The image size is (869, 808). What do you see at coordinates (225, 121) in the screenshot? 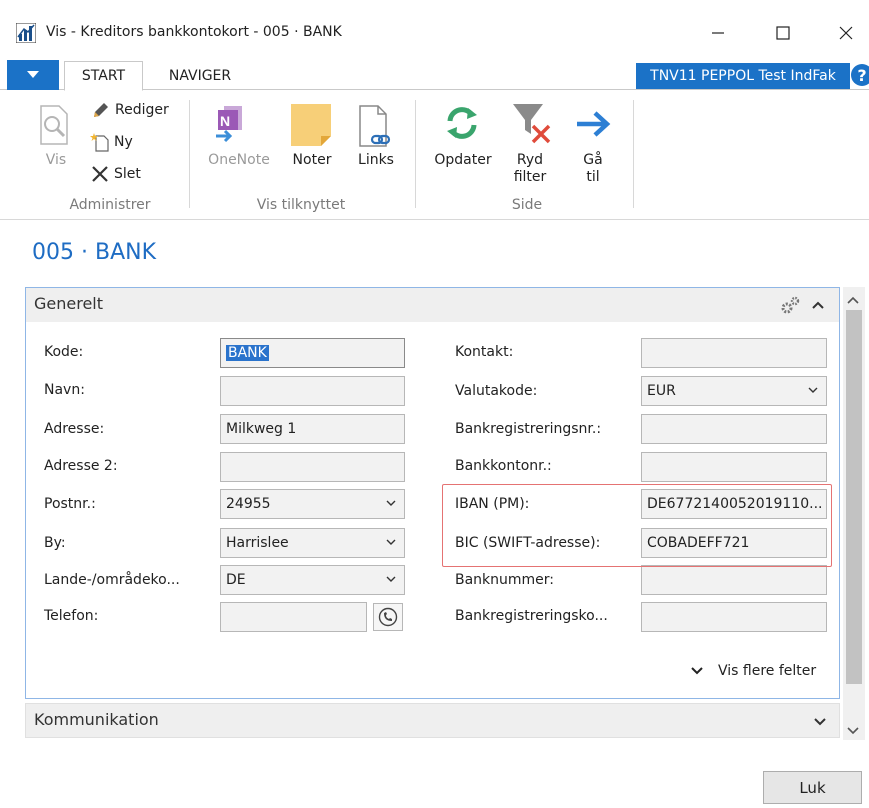
I see `svg-text: N` at bounding box center [225, 121].